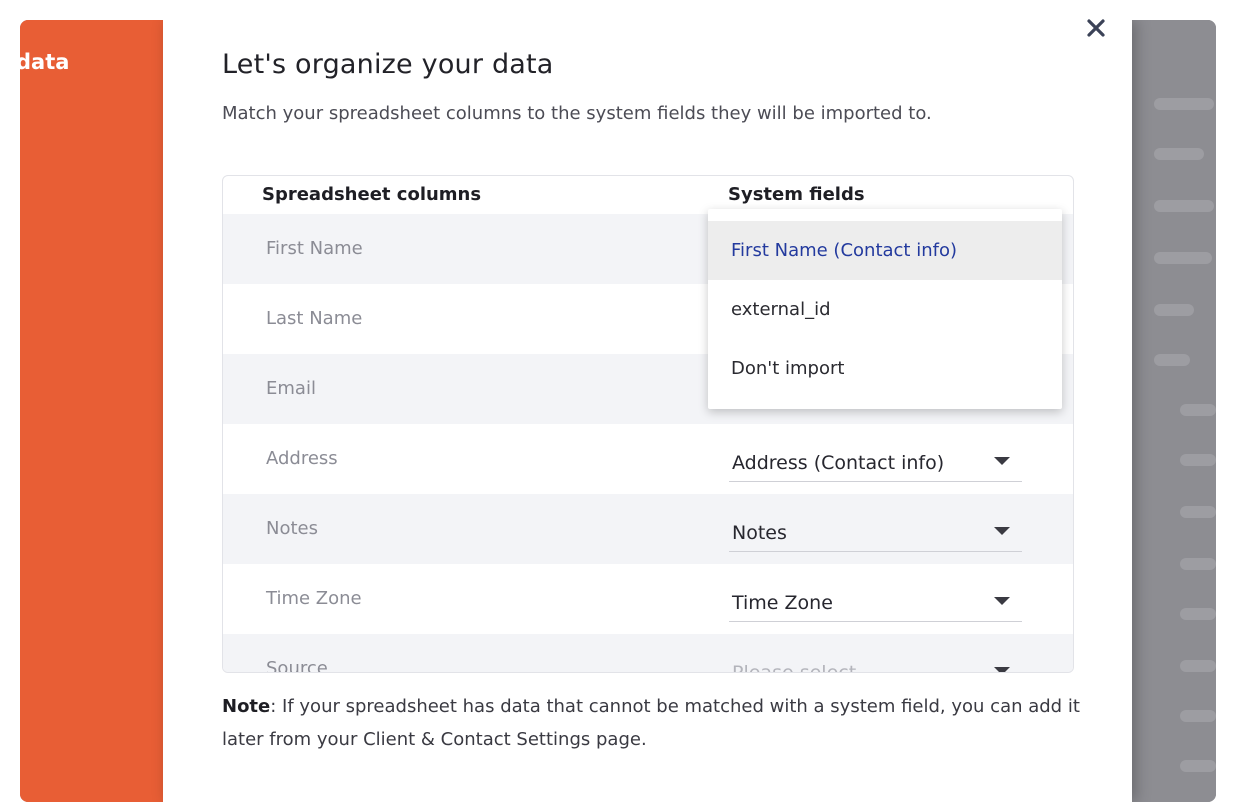 Image resolution: width=1248 pixels, height=810 pixels. Describe the element at coordinates (314, 248) in the screenshot. I see `column-name: First Name` at that location.